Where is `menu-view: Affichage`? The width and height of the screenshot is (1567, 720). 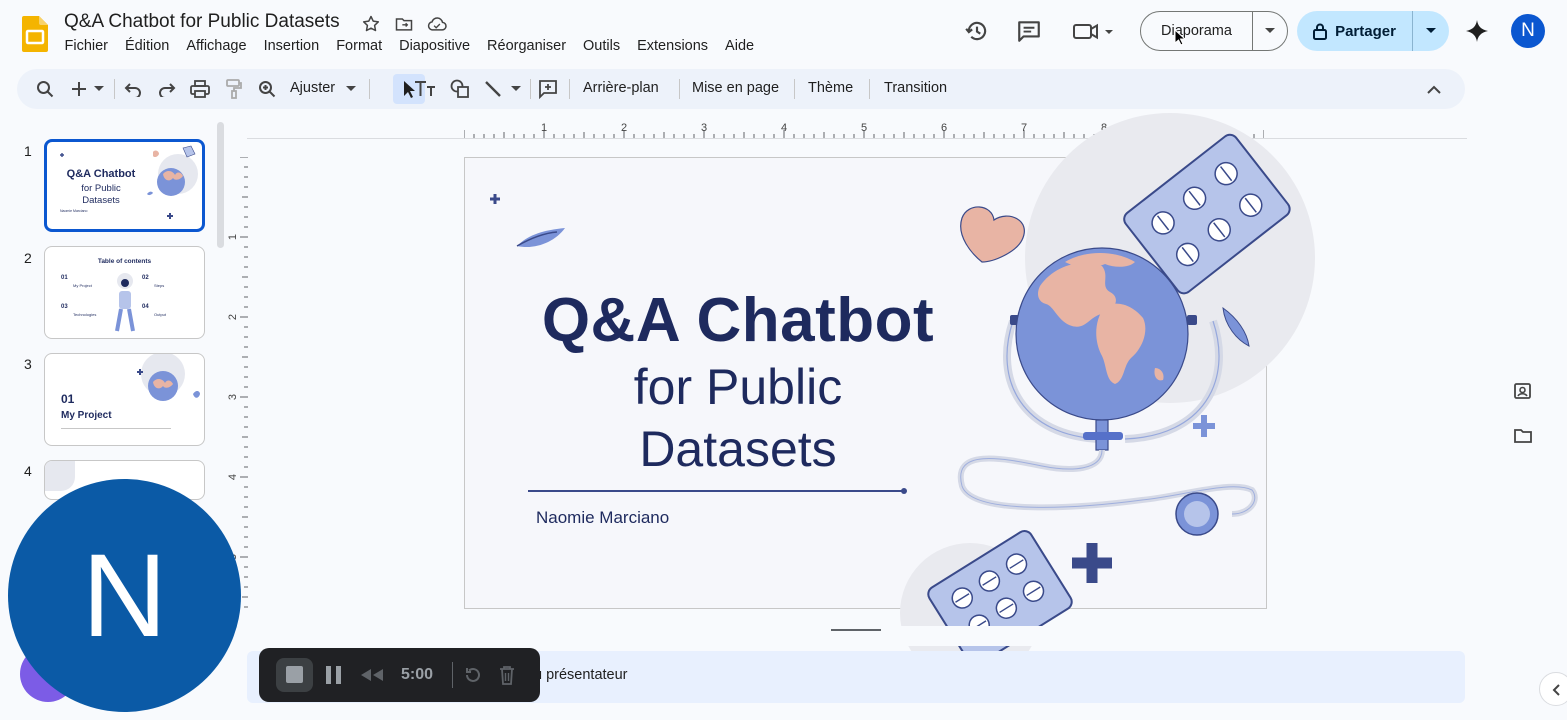 menu-view: Affichage is located at coordinates (216, 48).